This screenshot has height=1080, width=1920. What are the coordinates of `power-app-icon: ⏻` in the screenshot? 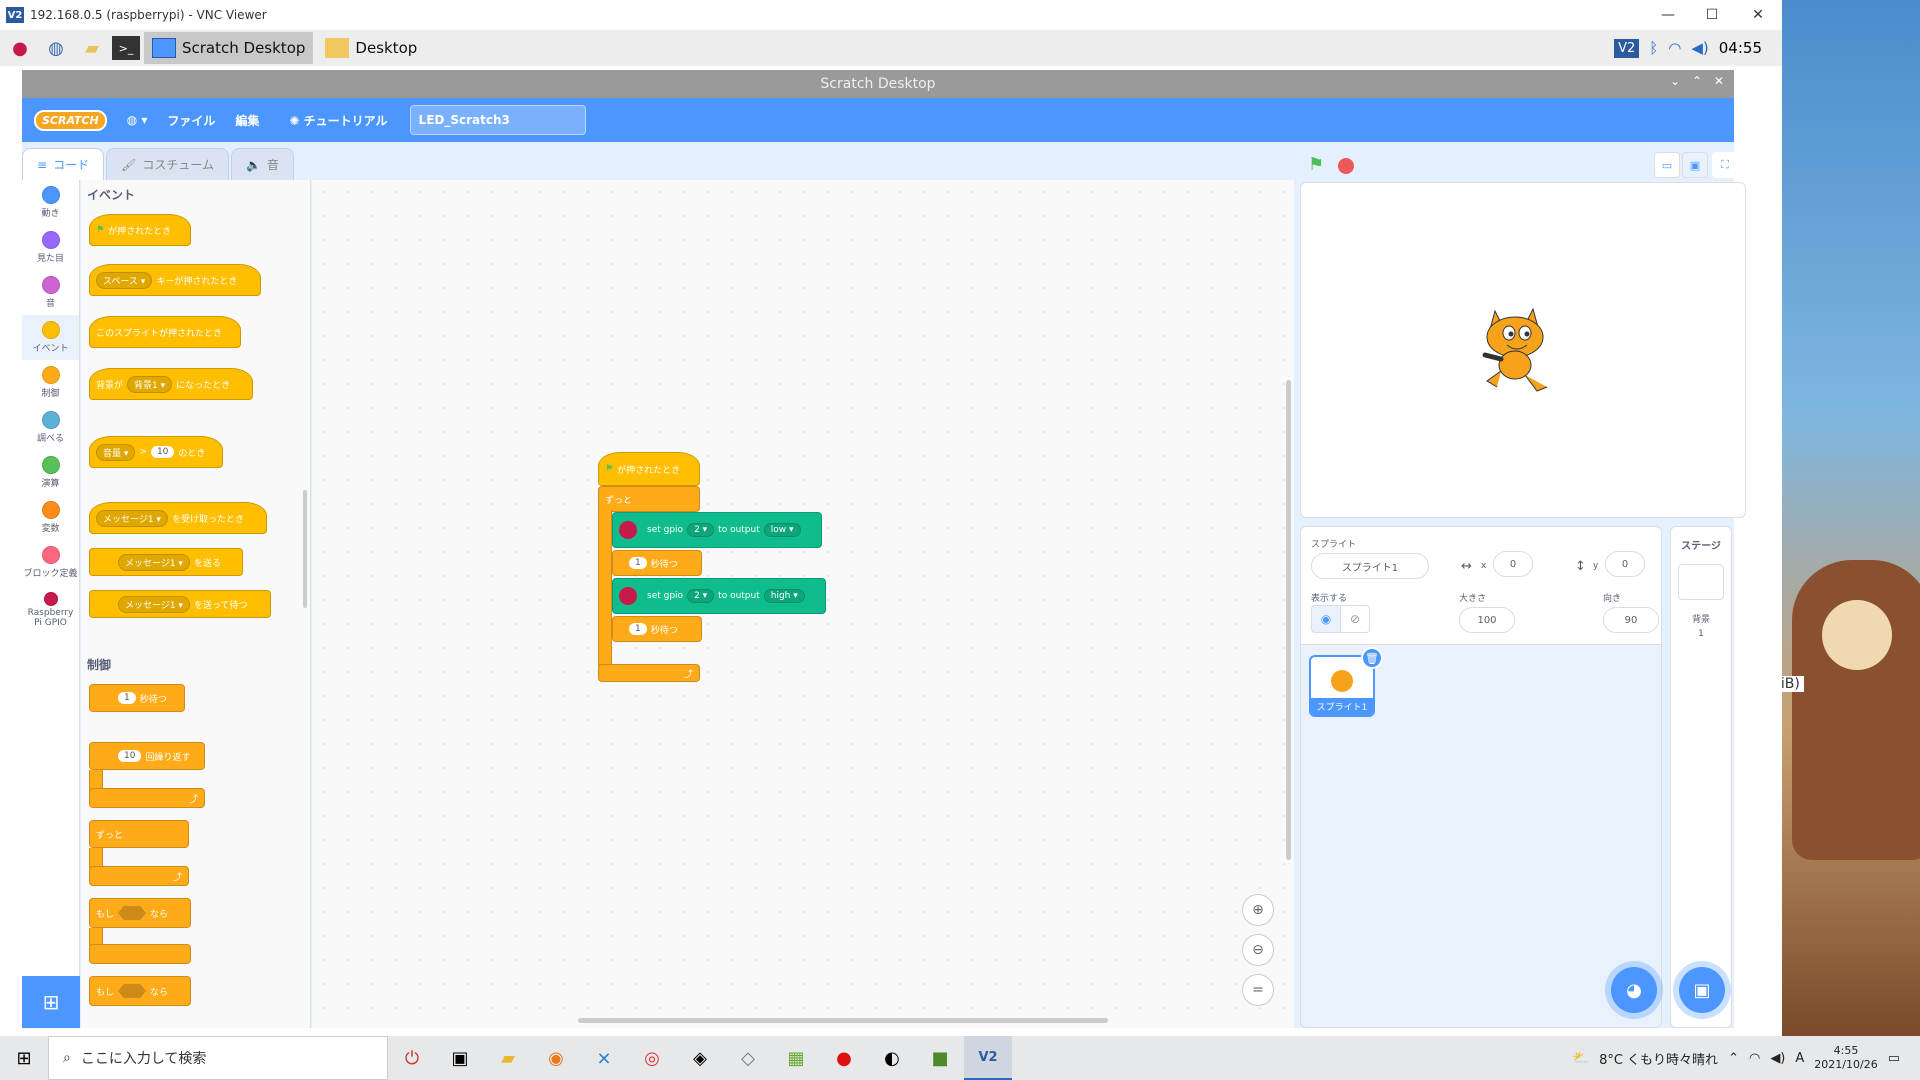 It's located at (412, 1058).